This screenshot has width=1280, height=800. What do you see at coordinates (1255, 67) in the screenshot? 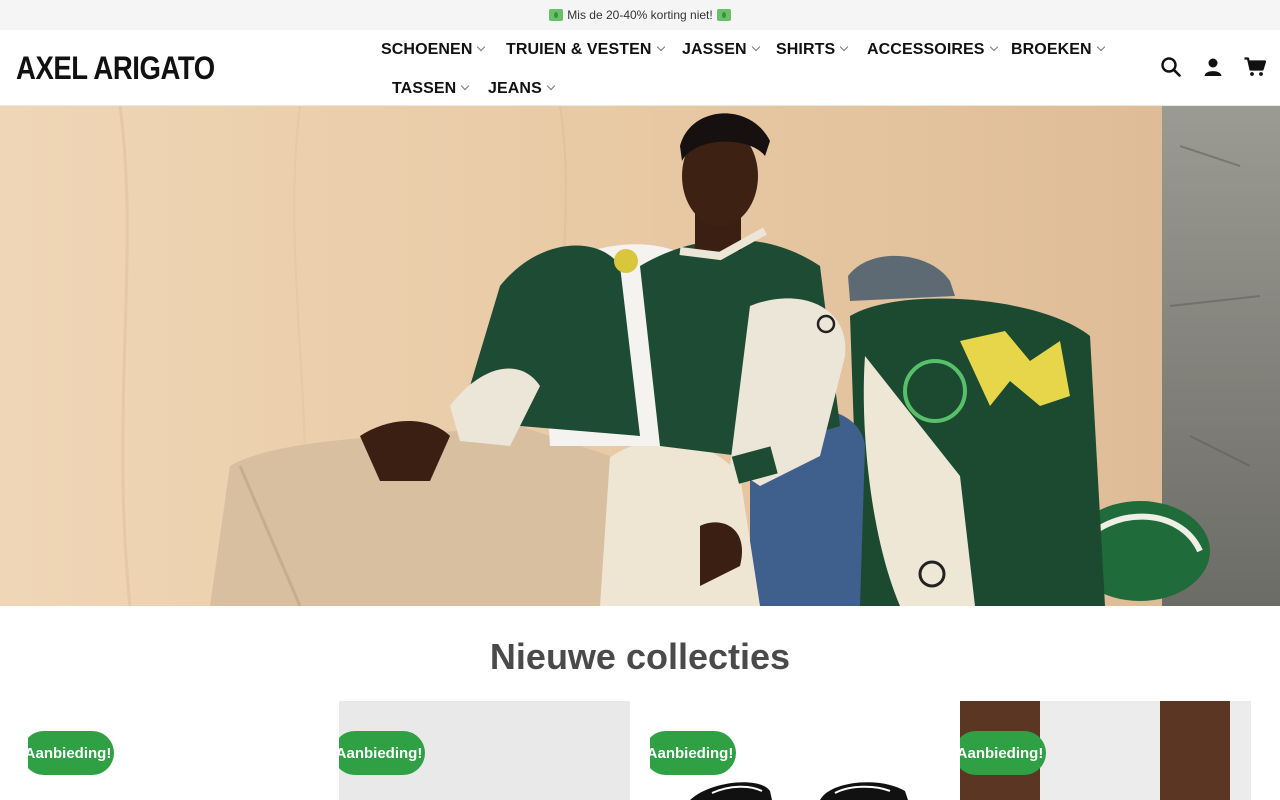
I see `cart-icon` at bounding box center [1255, 67].